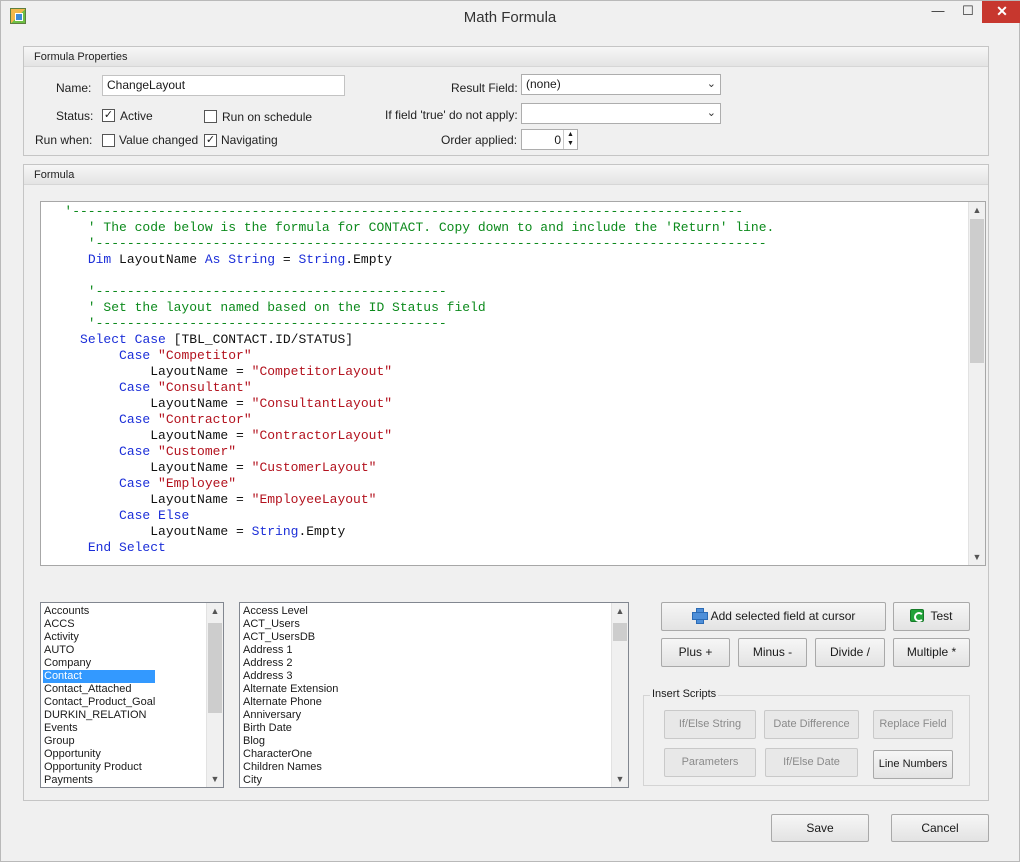  Describe the element at coordinates (504, 276) in the screenshot. I see `code-line` at that location.